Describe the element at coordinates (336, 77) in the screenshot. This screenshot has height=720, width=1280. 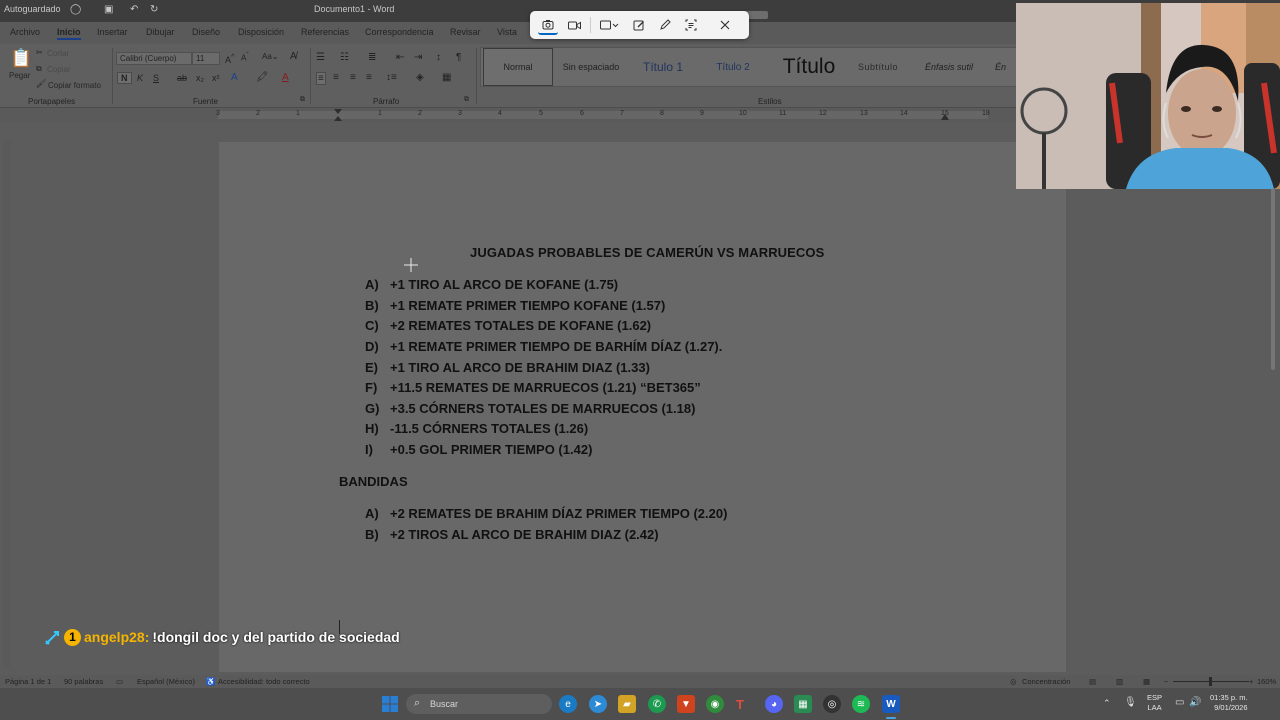
I see `align-center-icon: ≡` at that location.